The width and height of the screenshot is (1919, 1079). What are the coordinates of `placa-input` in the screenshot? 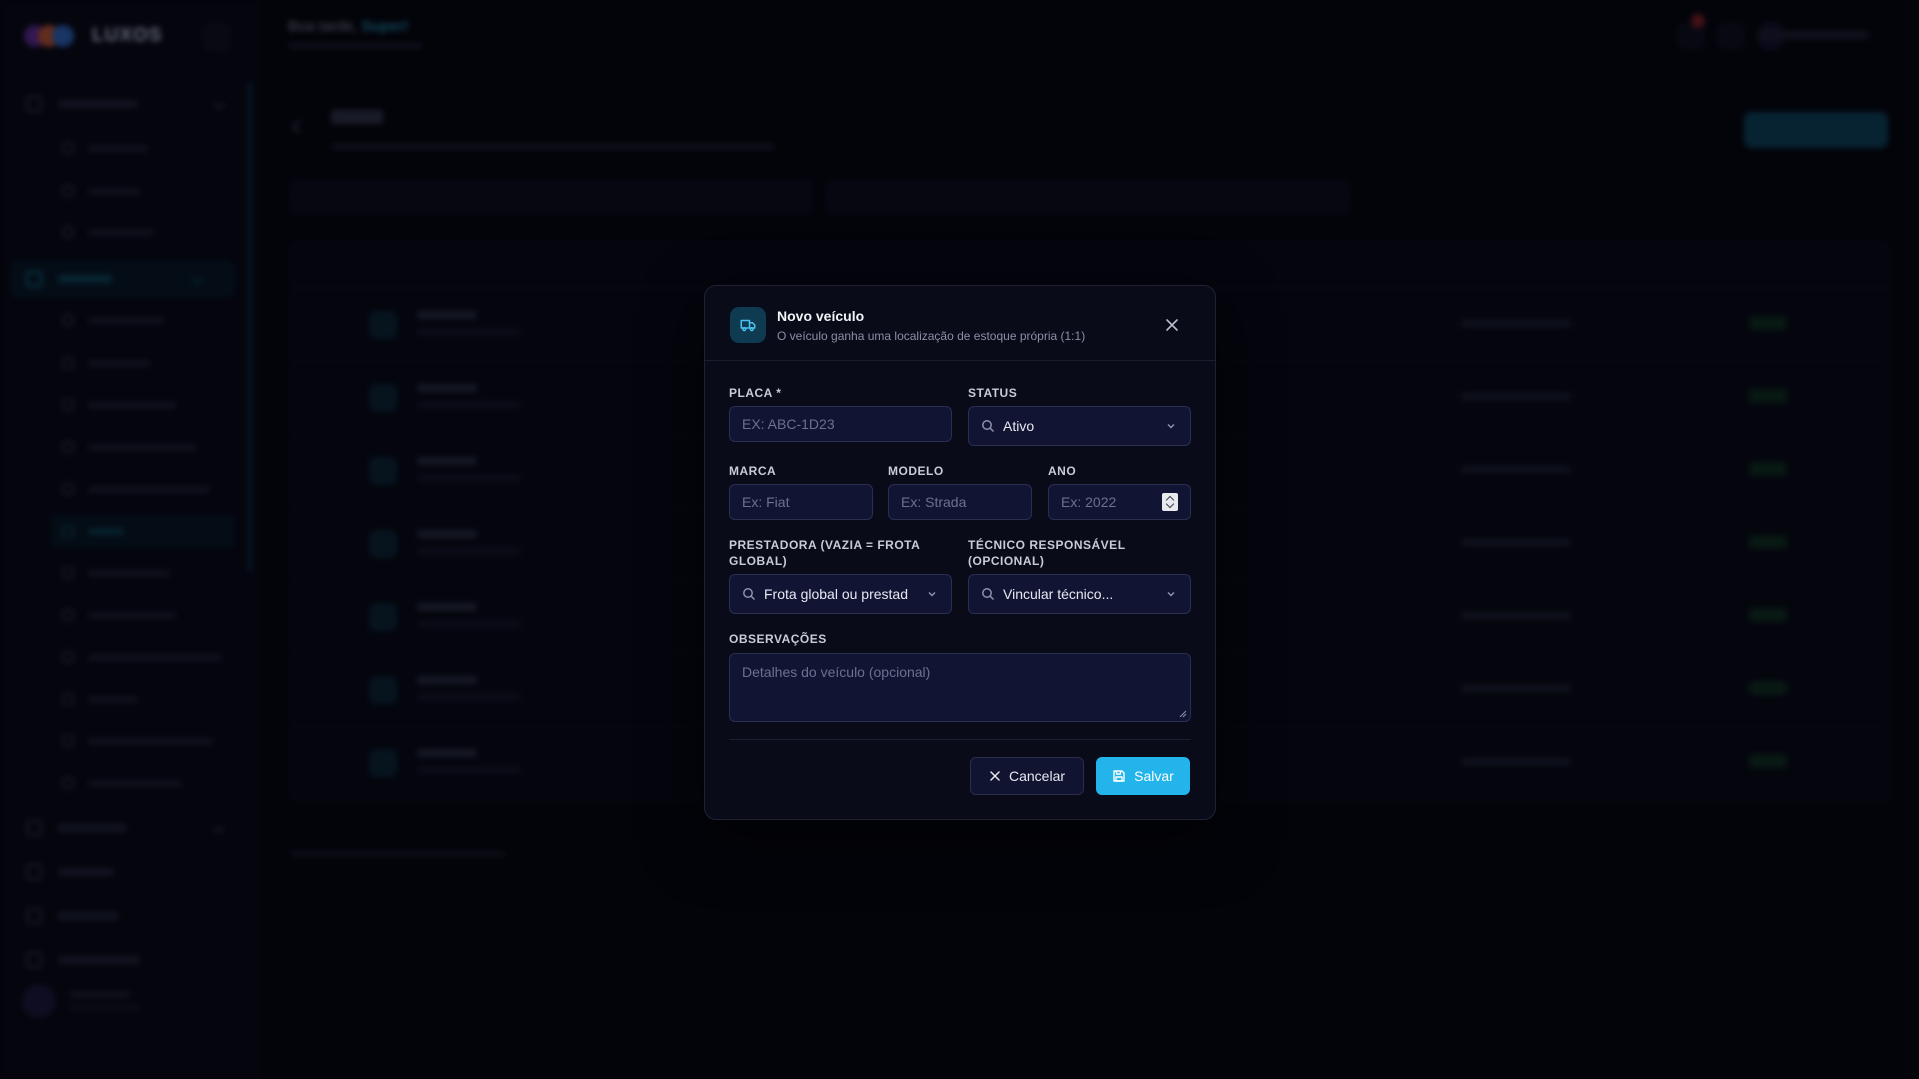 It's located at (840, 424).